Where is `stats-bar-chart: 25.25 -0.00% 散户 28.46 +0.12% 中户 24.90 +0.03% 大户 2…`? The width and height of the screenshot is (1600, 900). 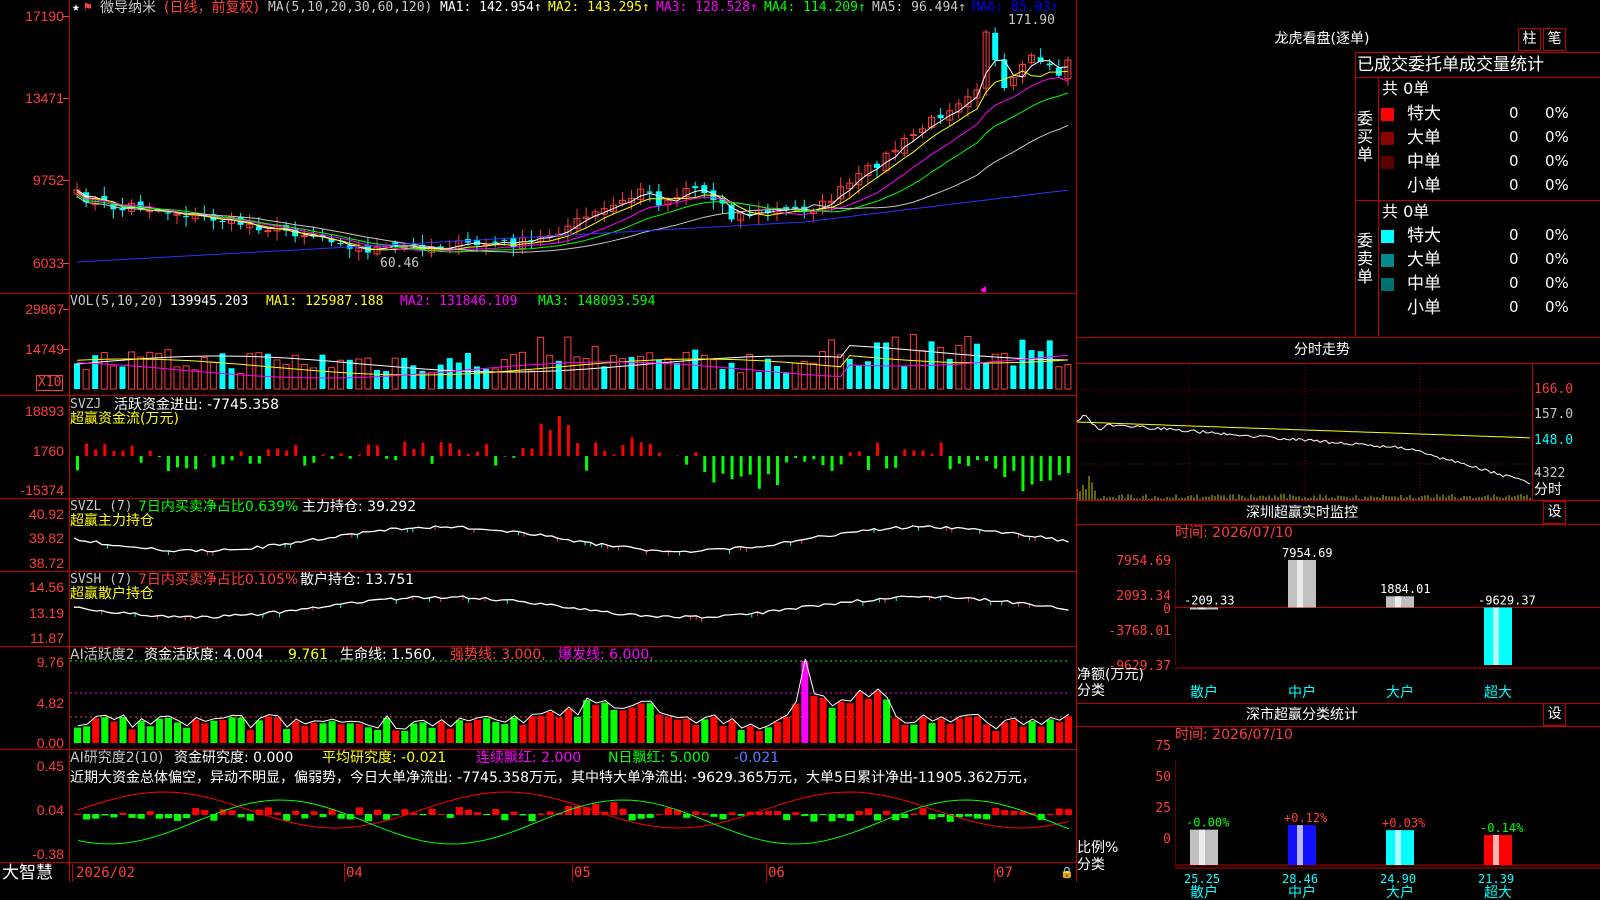 stats-bar-chart: 25.25 -0.00% 散户 28.46 +0.12% 中户 24.90 +0.03% 大户 2… is located at coordinates (1387, 820).